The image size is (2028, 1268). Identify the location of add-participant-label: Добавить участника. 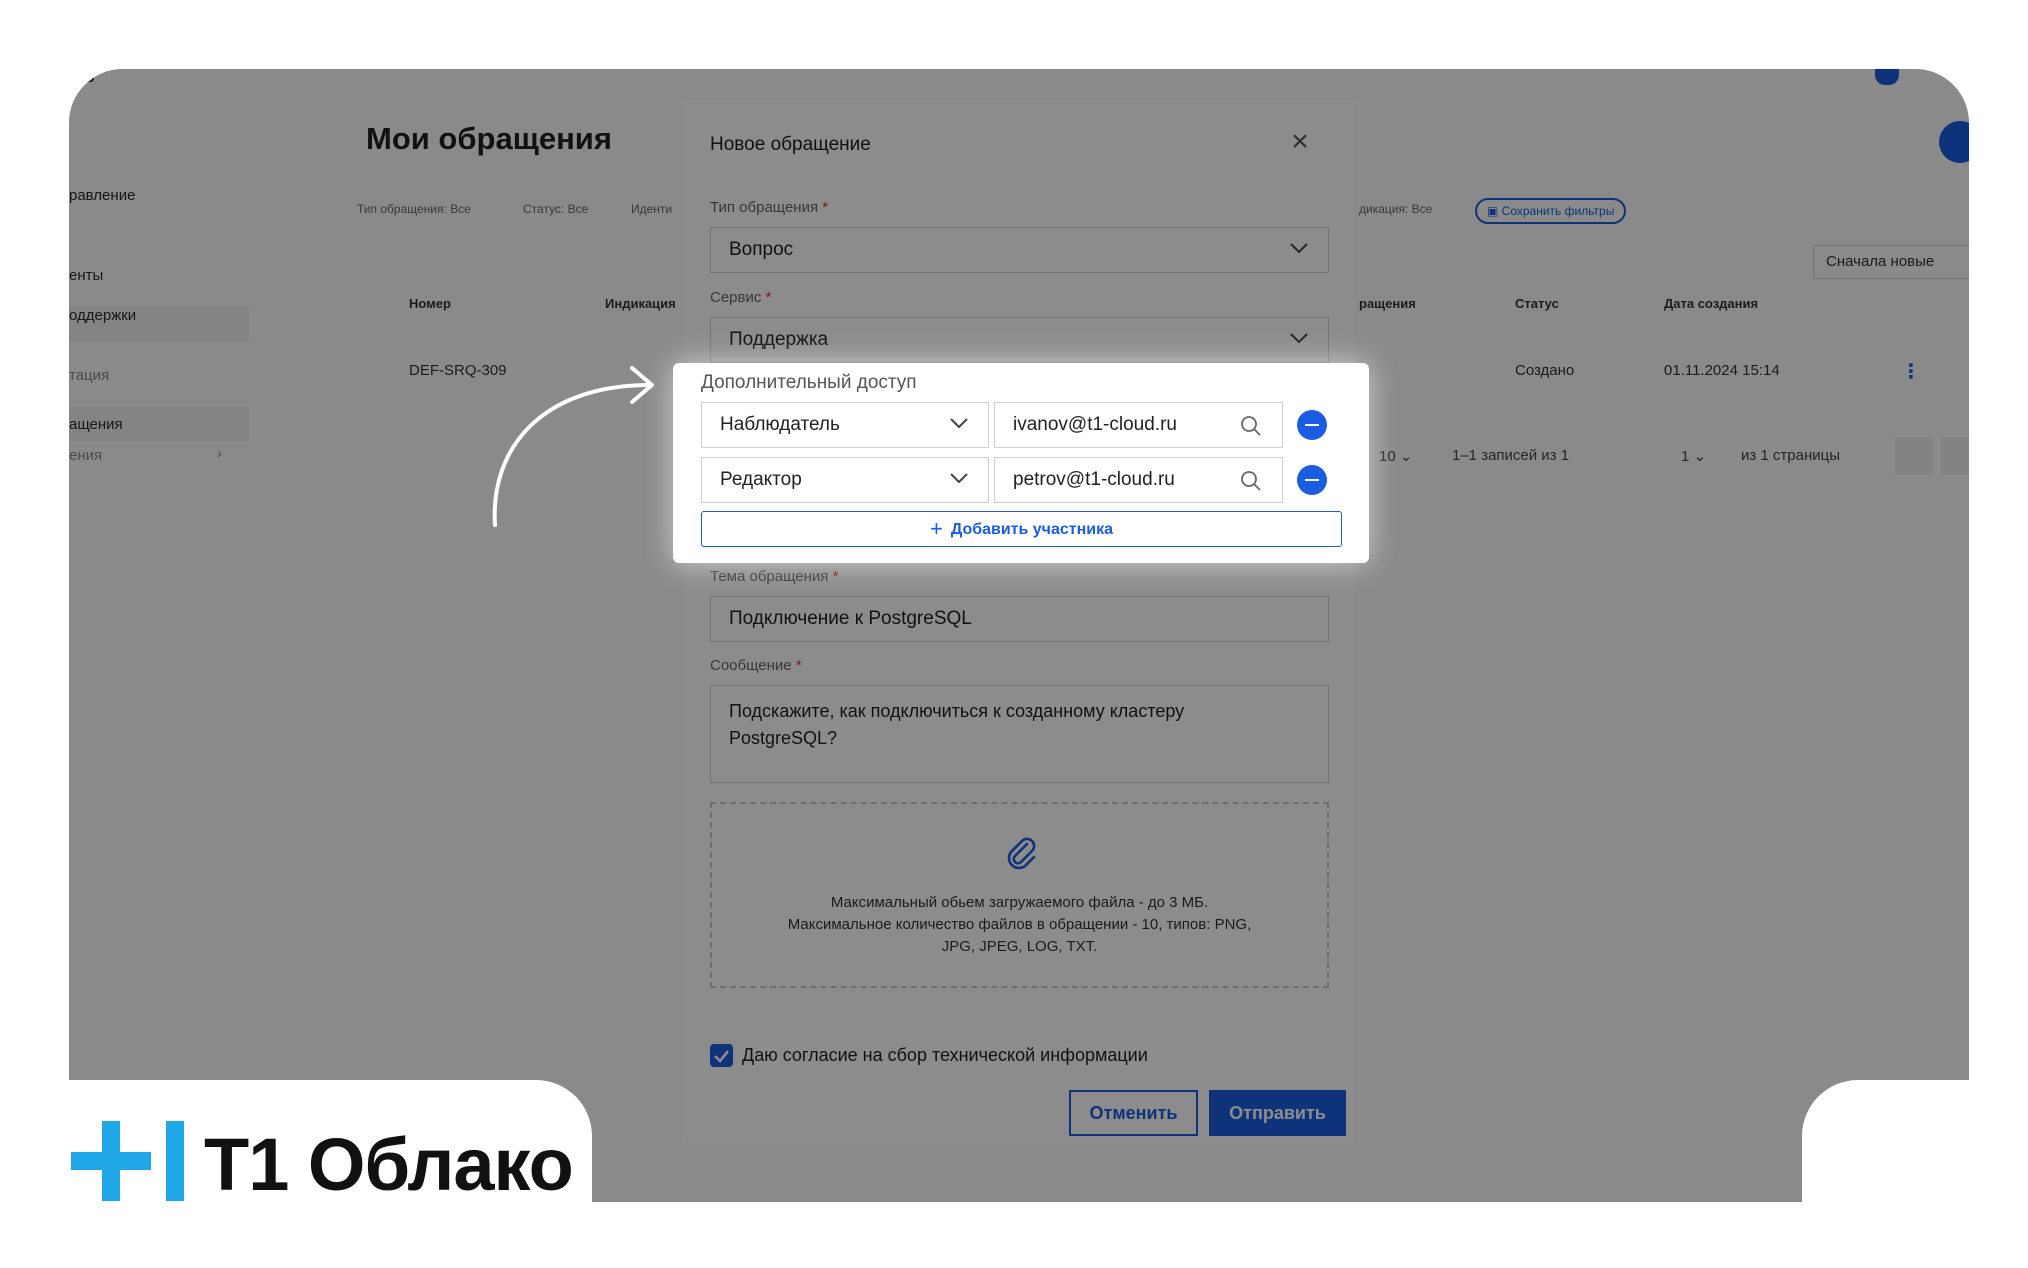
(1032, 529).